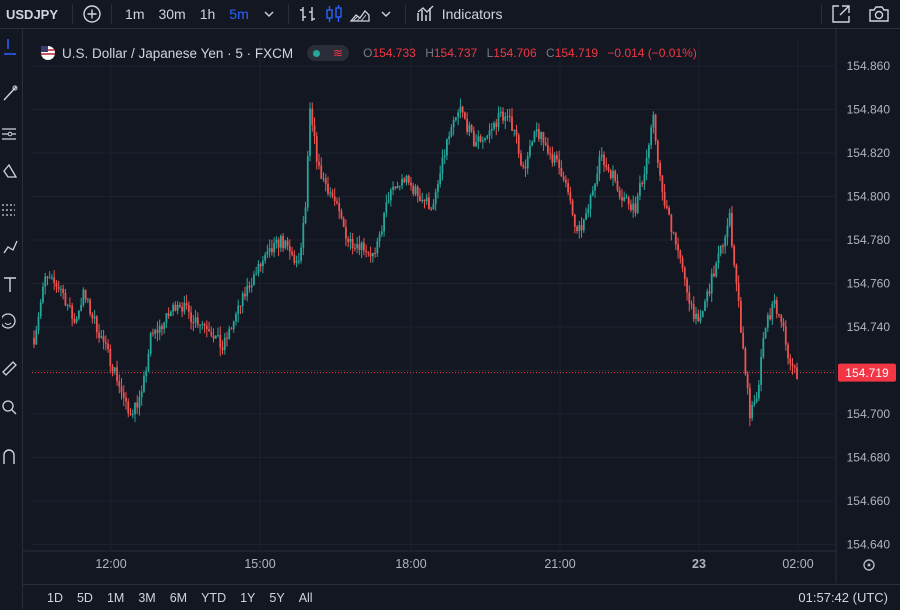 The height and width of the screenshot is (610, 900). I want to click on timeframe-5m: 5m, so click(238, 14).